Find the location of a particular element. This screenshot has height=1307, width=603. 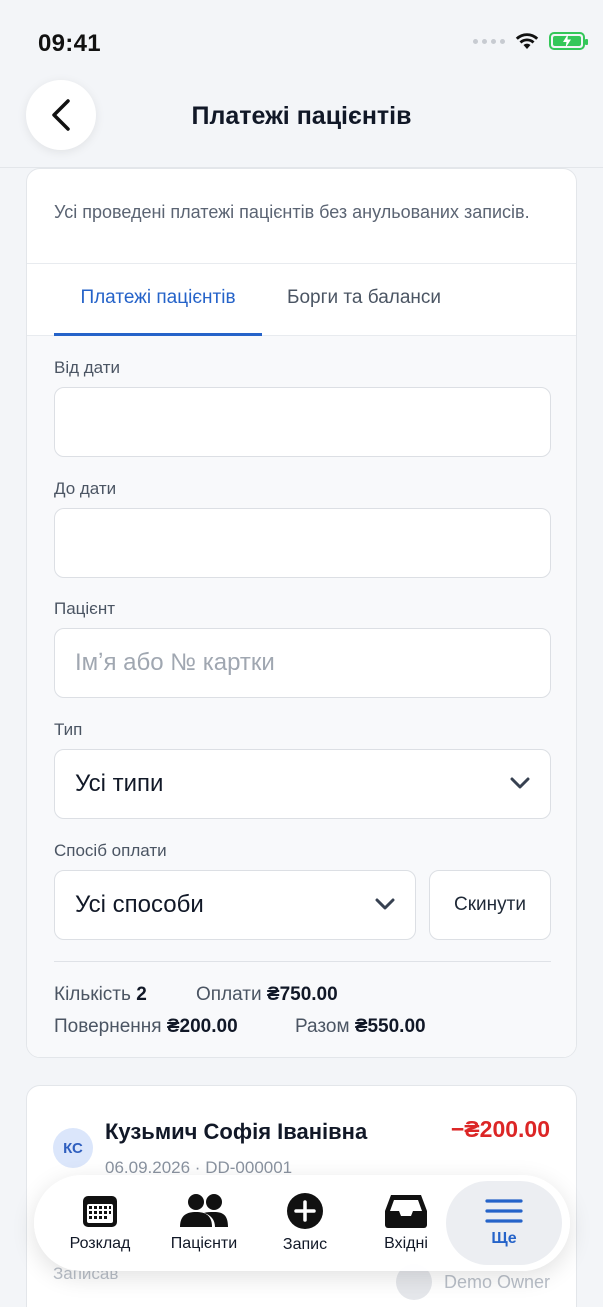

count-summary: Кількість 2 is located at coordinates (100, 994).